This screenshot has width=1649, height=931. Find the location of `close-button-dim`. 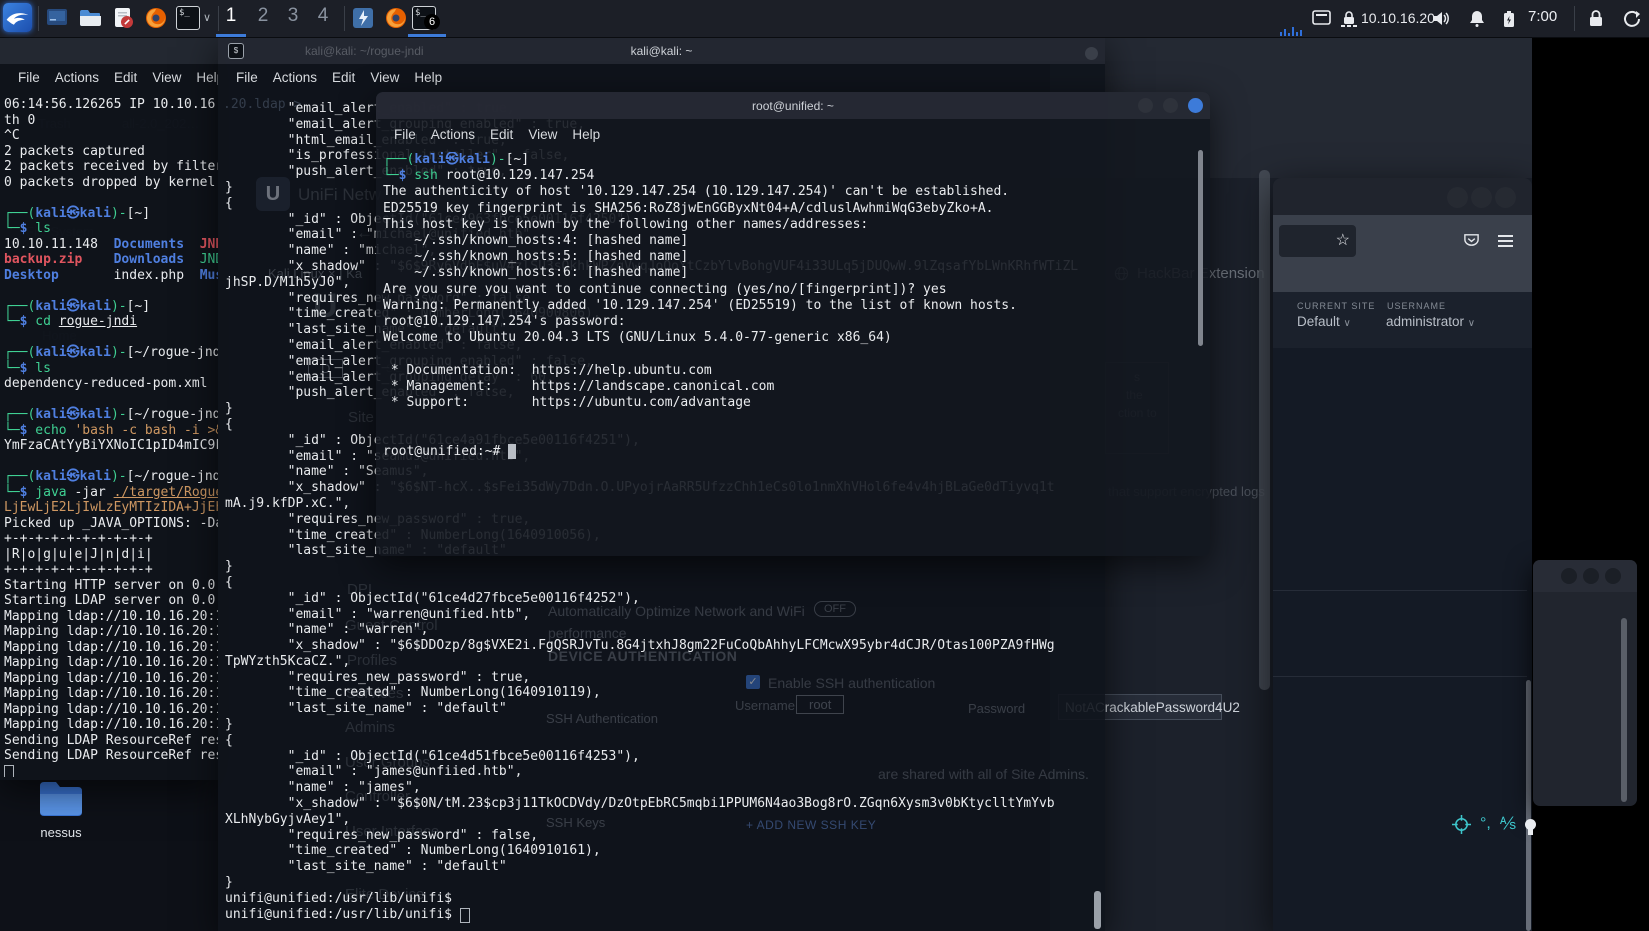

close-button-dim is located at coordinates (1091, 53).